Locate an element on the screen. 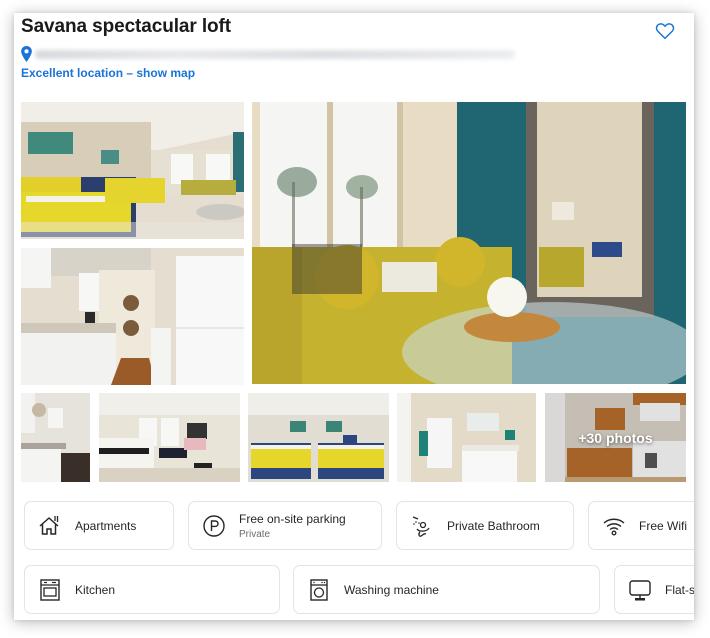  photo-kitchen-image is located at coordinates (132, 316).